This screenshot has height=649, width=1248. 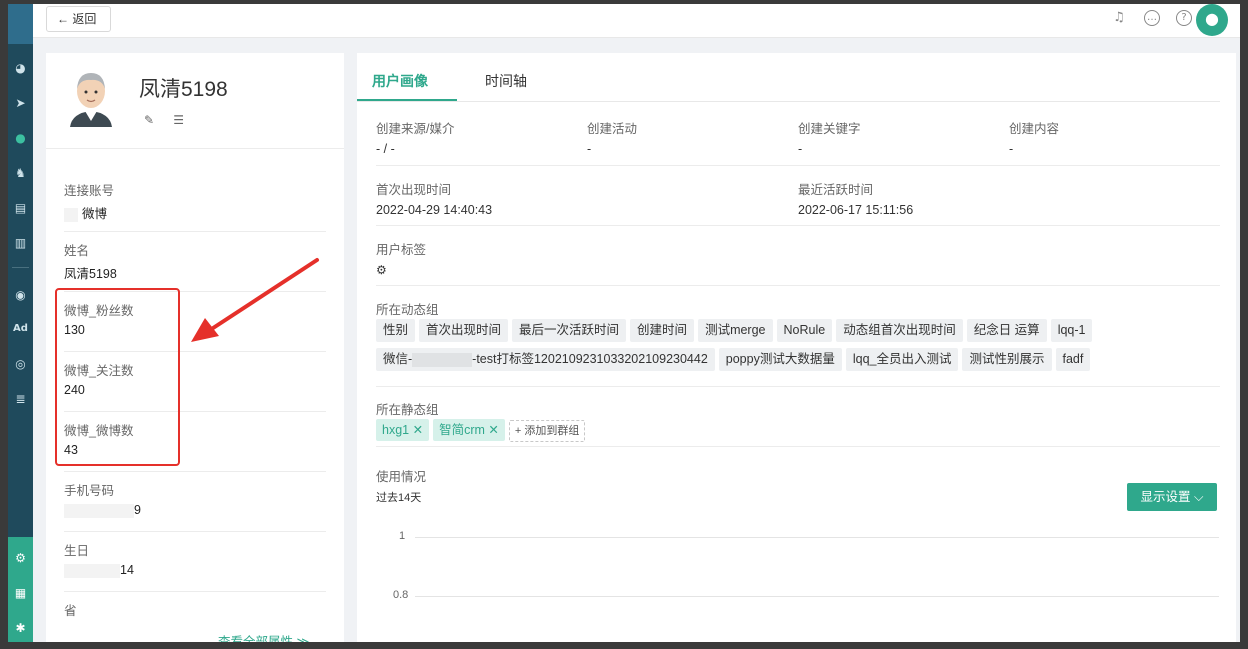 I want to click on dynamic-group-tag: fadf, so click(x=1073, y=359).